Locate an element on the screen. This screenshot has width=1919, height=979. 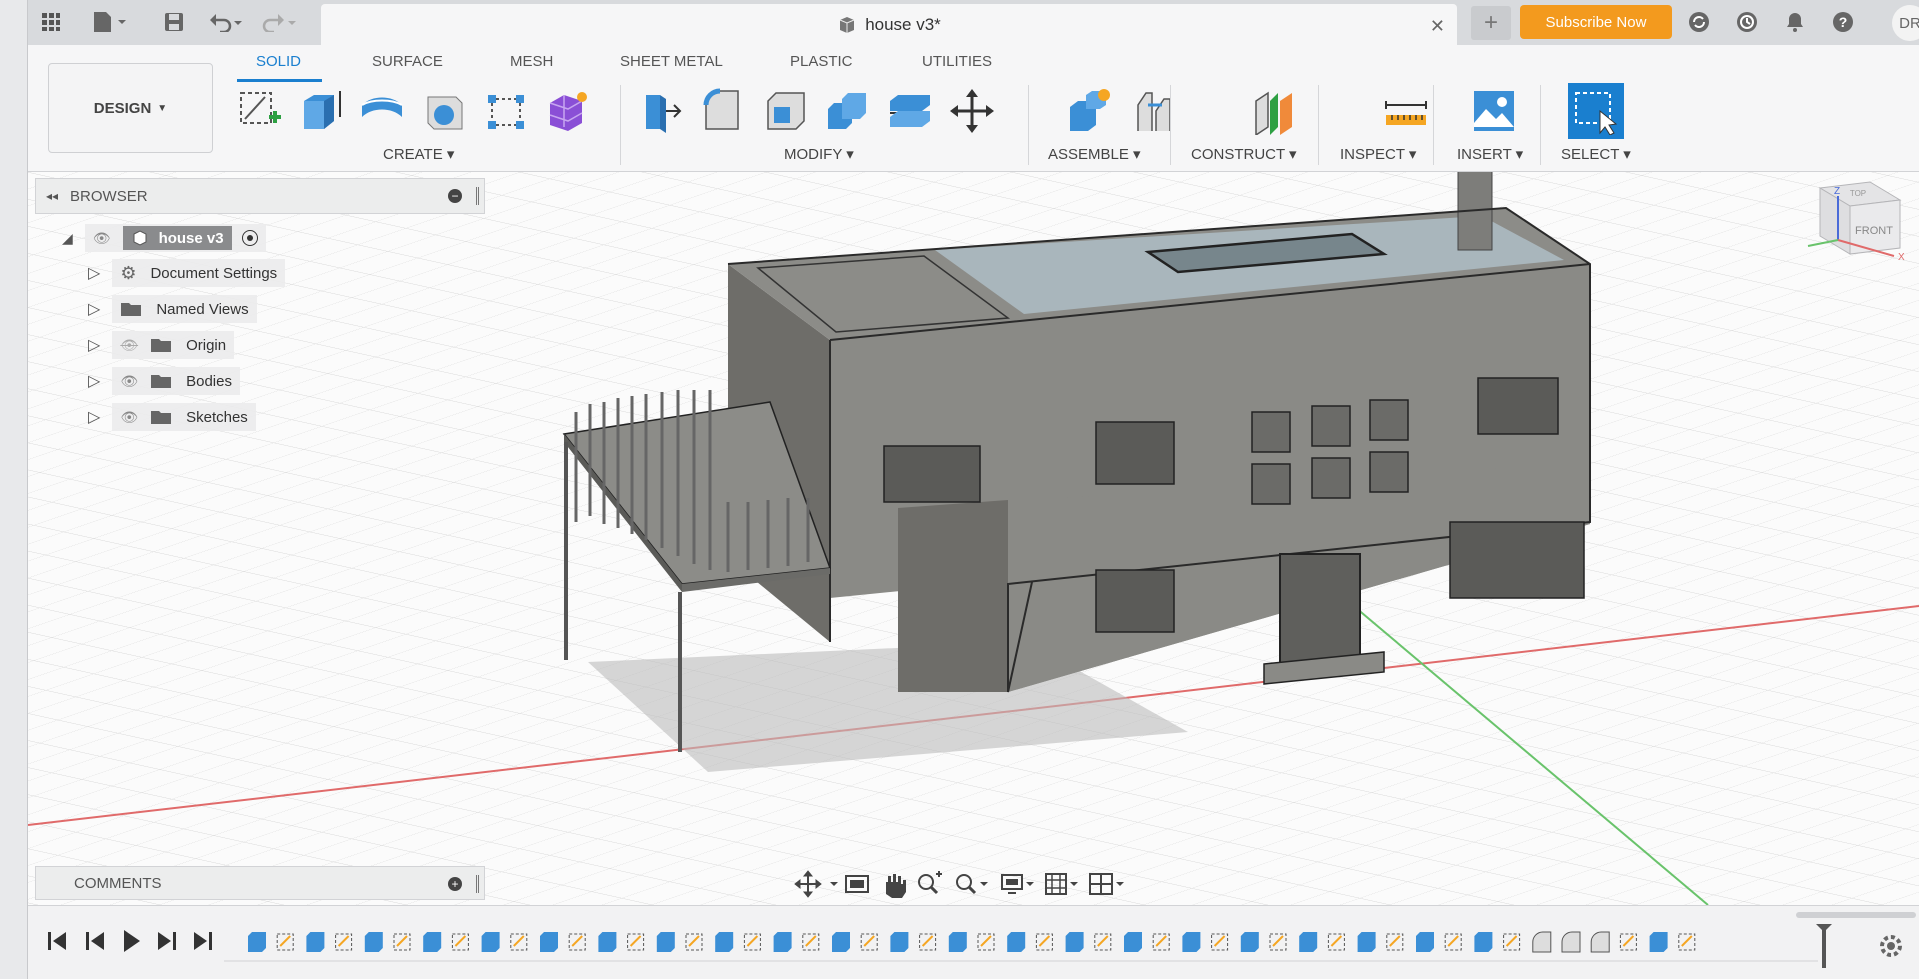
timeline-features is located at coordinates (972, 942).